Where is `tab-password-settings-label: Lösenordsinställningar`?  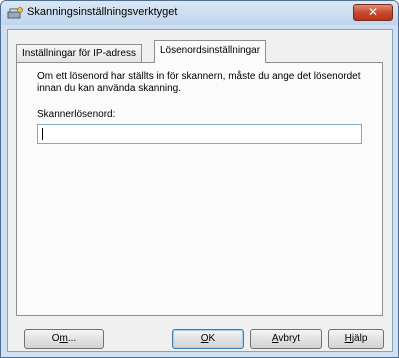 tab-password-settings-label: Lösenordsinställningar is located at coordinates (210, 50).